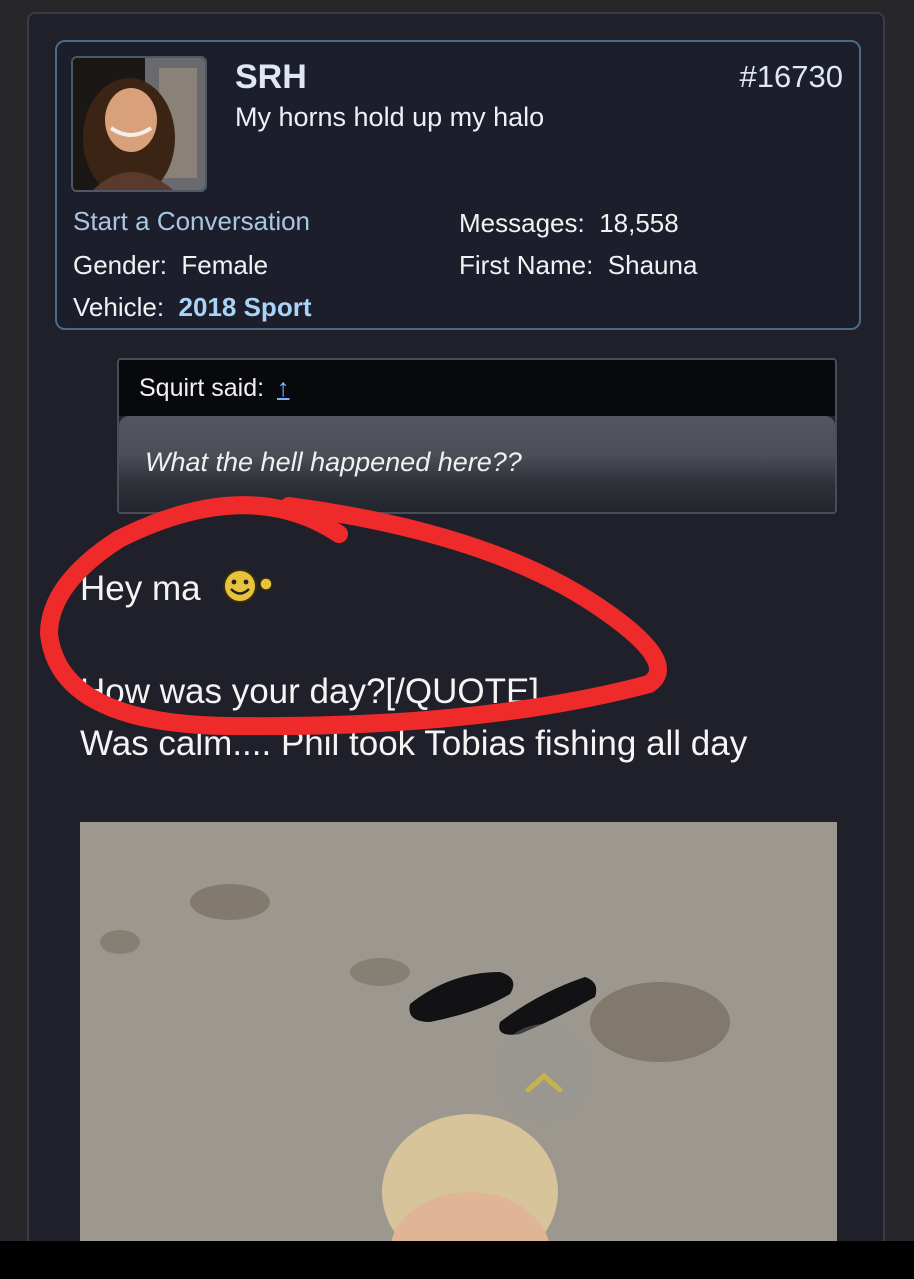 The image size is (914, 1279). I want to click on jump-to-quote-arrow-icon: ↑, so click(283, 388).